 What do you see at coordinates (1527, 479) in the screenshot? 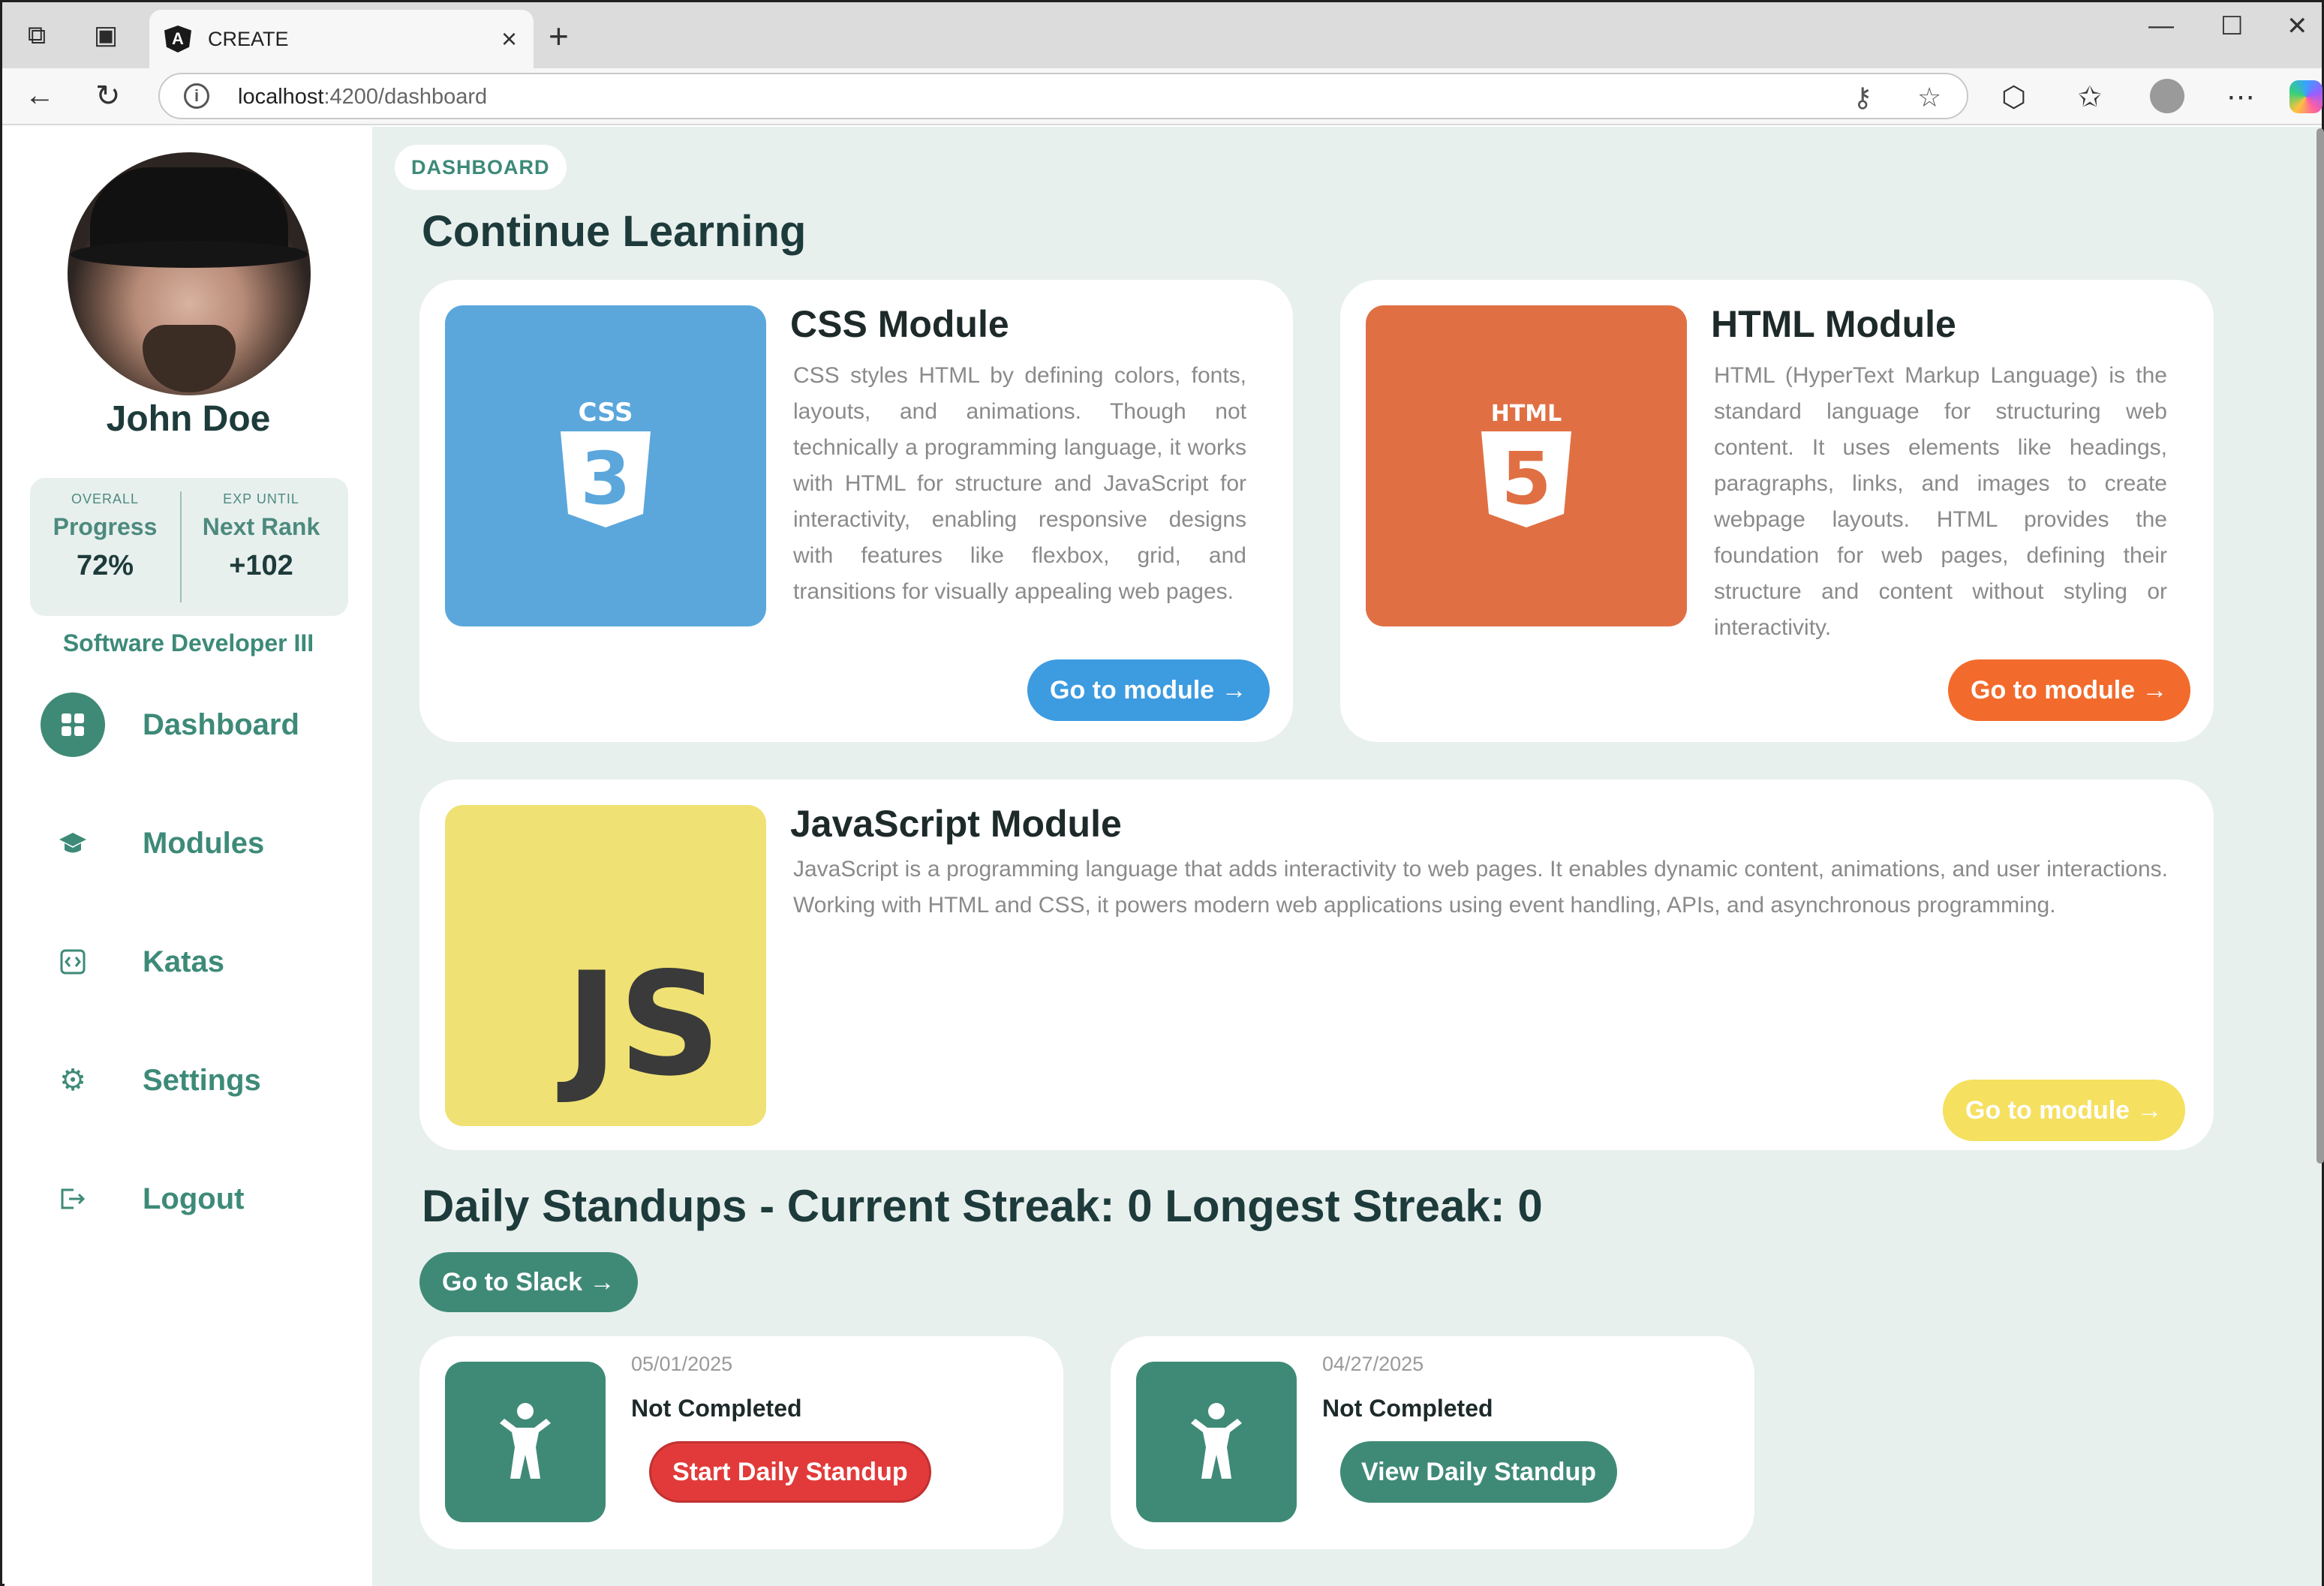
I see `svg-text: 5` at bounding box center [1527, 479].